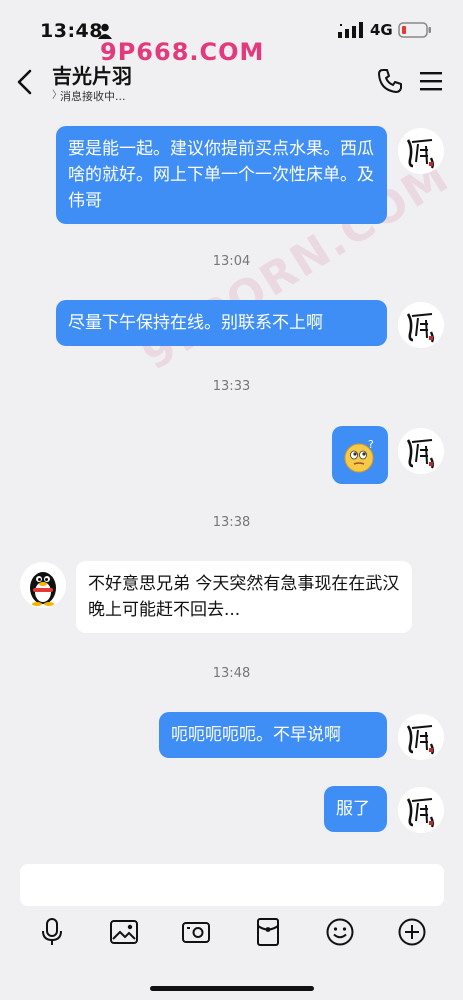  I want to click on plus-icon, so click(412, 932).